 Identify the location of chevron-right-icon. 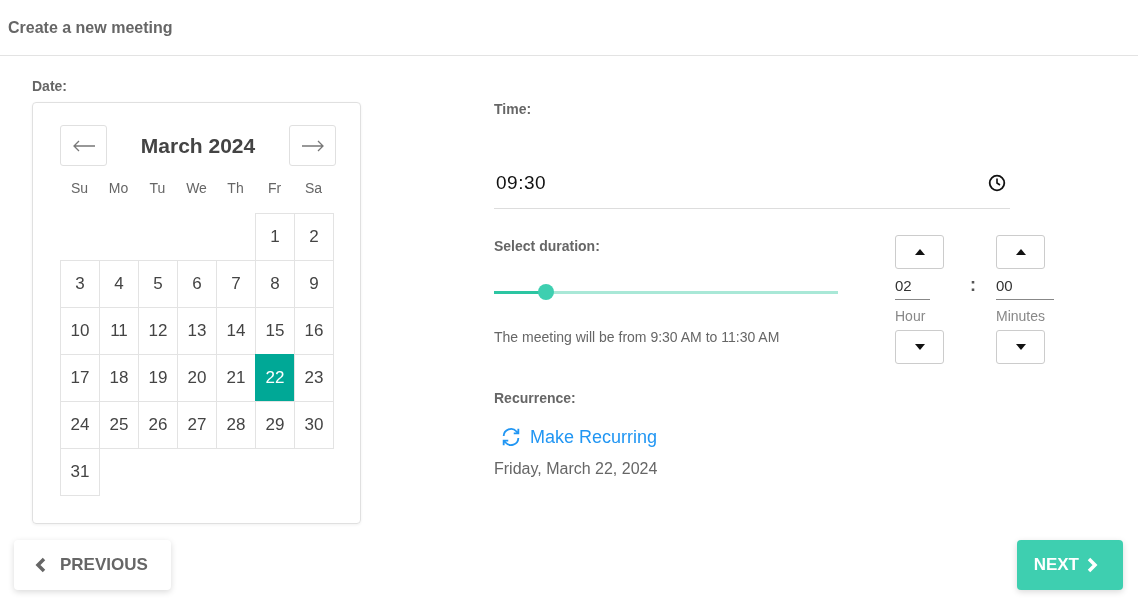
(1093, 565).